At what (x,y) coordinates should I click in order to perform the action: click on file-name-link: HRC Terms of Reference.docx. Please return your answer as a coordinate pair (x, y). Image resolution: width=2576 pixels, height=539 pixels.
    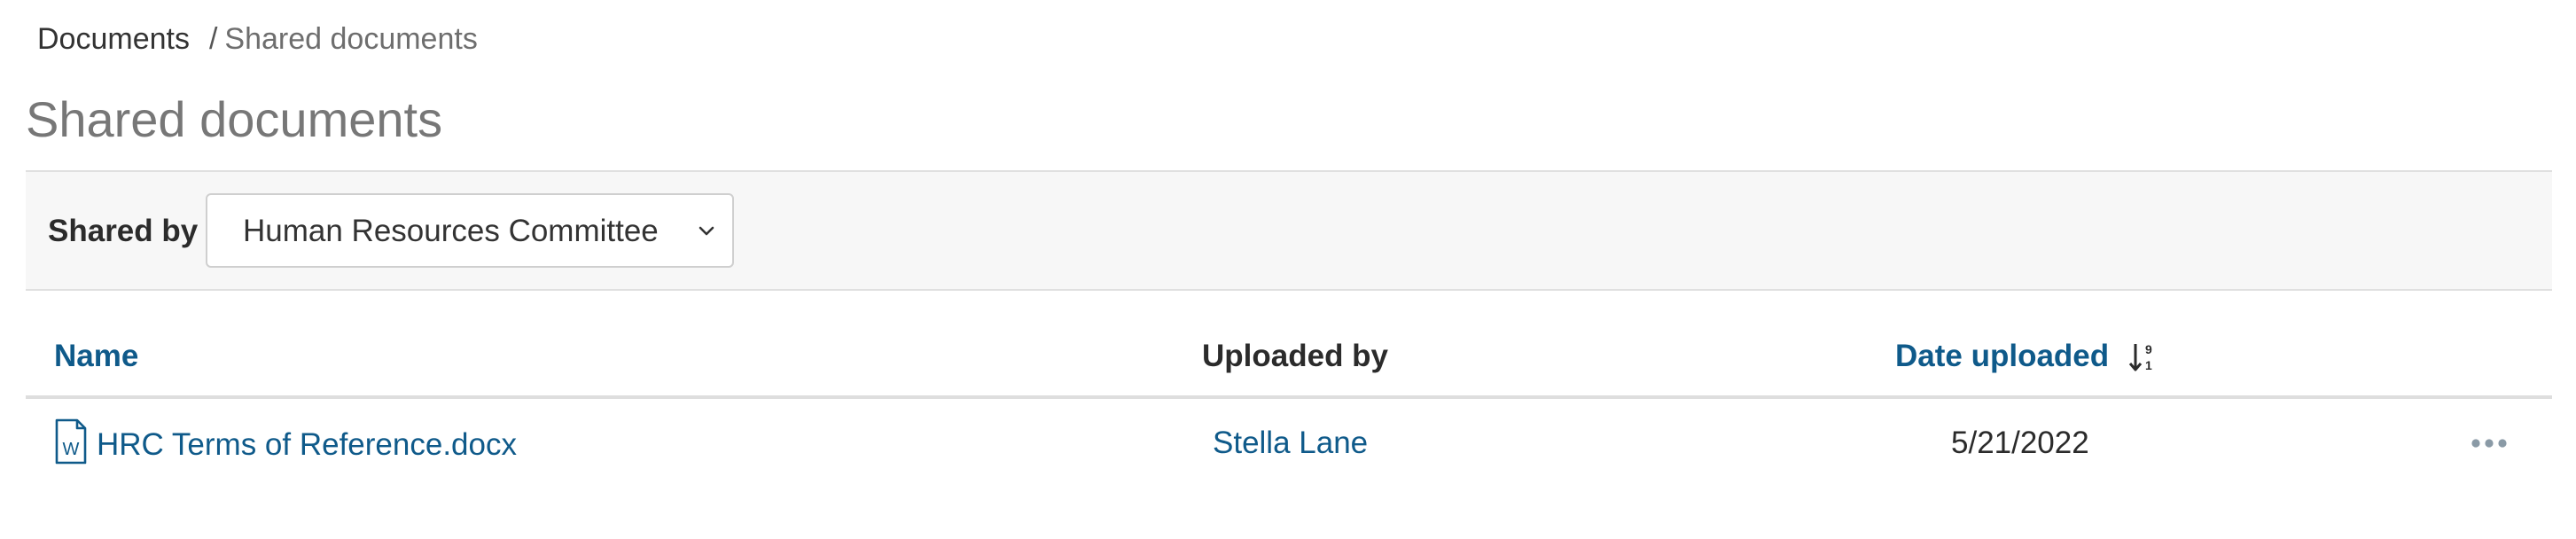
    Looking at the image, I should click on (307, 445).